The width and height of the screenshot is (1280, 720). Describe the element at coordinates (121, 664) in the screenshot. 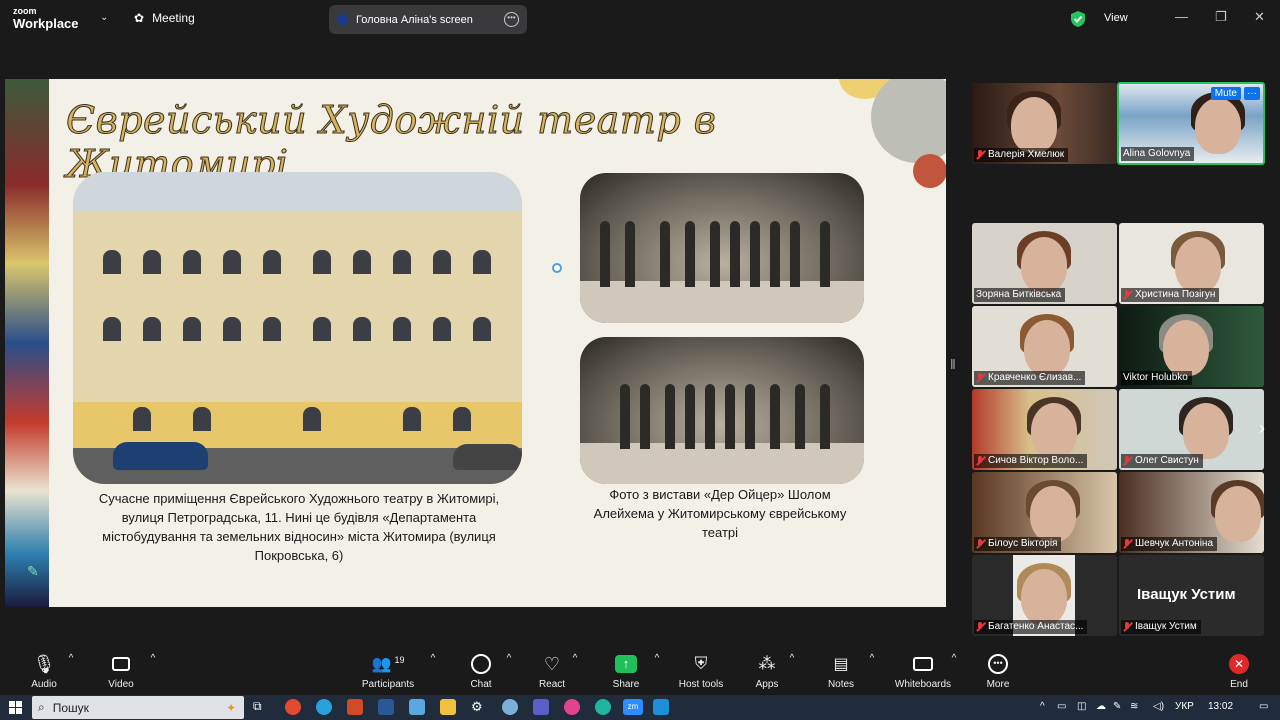

I see `camera-icon` at that location.